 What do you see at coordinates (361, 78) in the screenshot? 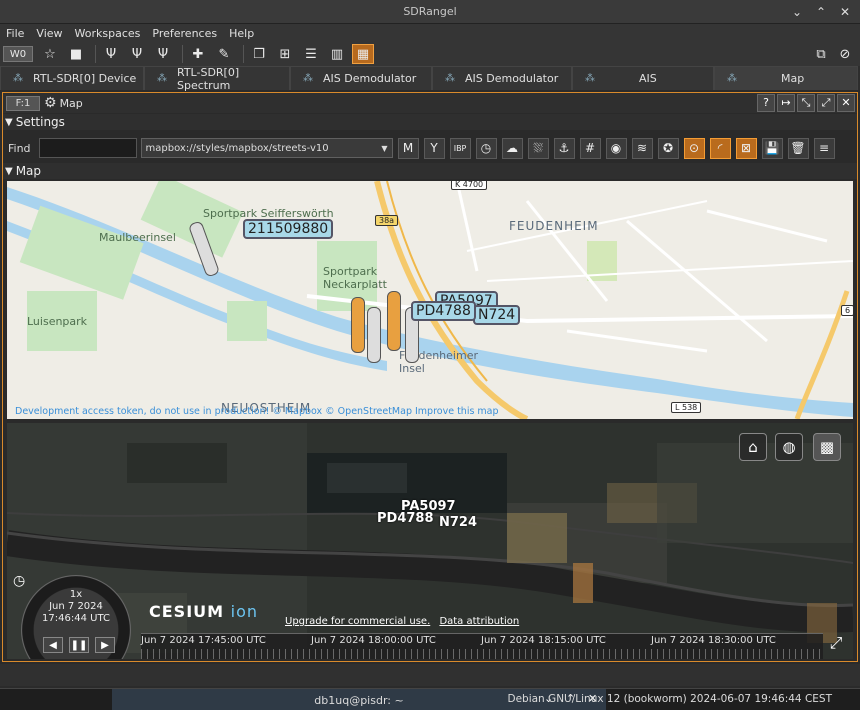
I see `tab-ais-demodulator-1: ⁂ AIS Demodulator` at bounding box center [361, 78].